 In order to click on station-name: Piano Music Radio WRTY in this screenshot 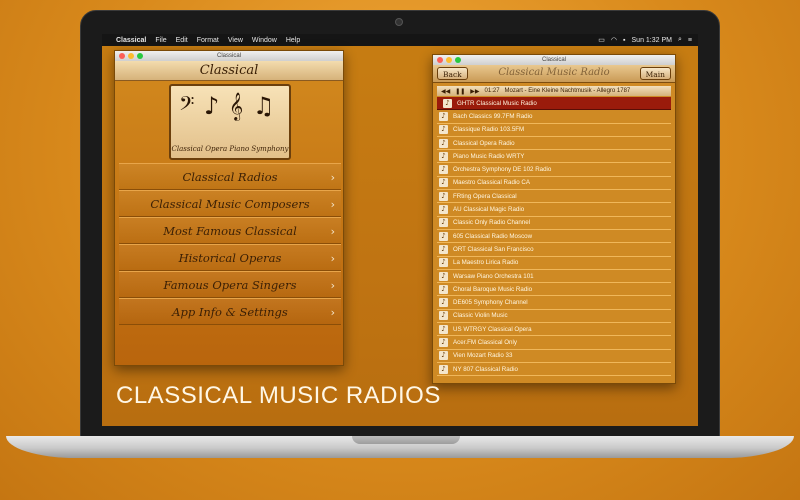, I will do `click(489, 156)`.